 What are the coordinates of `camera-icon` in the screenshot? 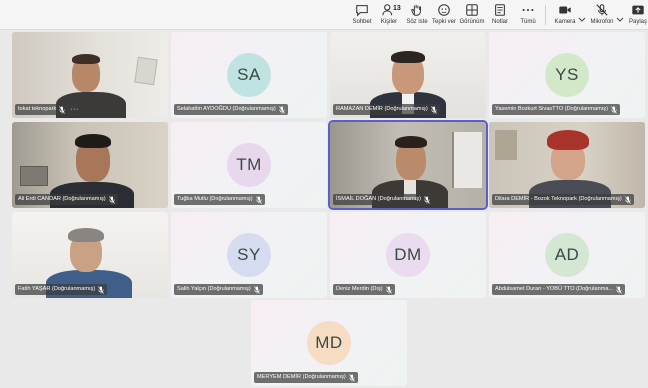 It's located at (565, 9).